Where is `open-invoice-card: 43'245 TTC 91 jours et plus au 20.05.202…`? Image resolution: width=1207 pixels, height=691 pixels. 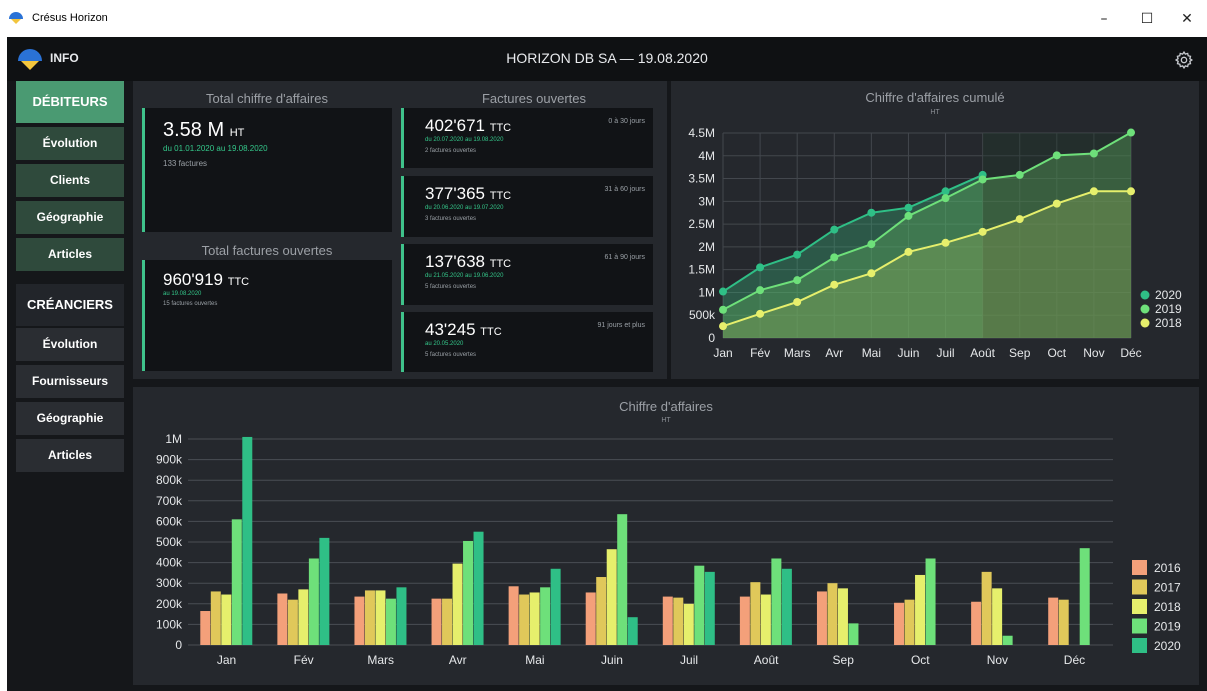
open-invoice-card: 43'245 TTC 91 jours et plus au 20.05.202… is located at coordinates (527, 342).